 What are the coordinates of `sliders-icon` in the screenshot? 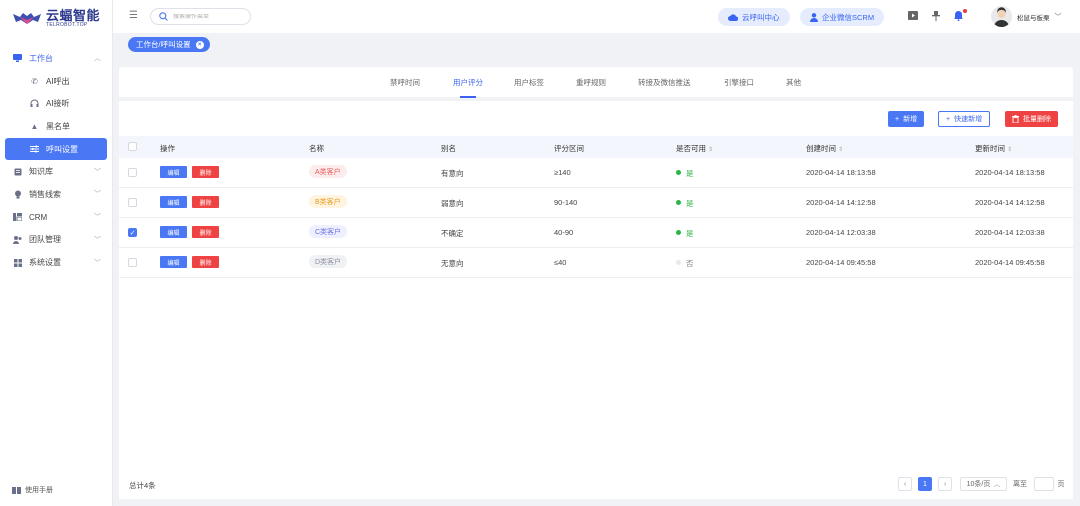 It's located at (34, 149).